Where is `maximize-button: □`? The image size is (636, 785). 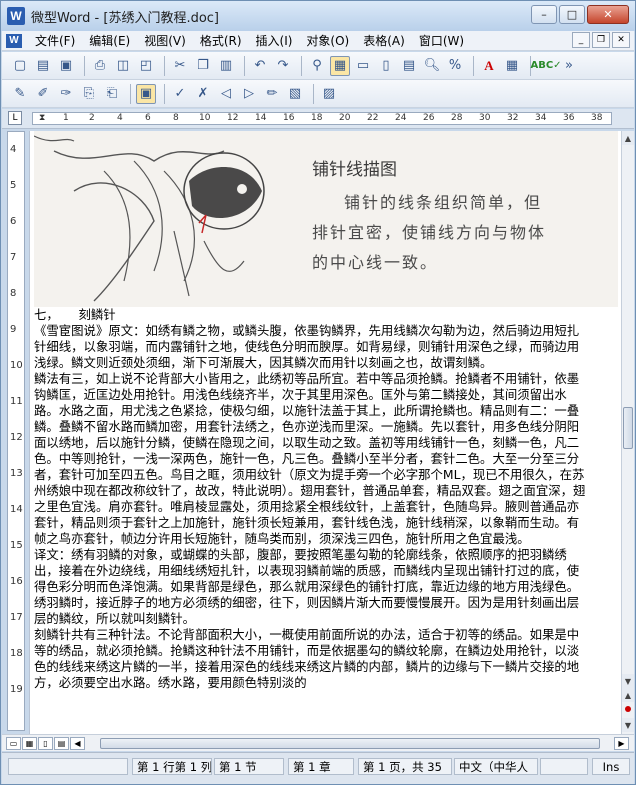 maximize-button: □ is located at coordinates (572, 14).